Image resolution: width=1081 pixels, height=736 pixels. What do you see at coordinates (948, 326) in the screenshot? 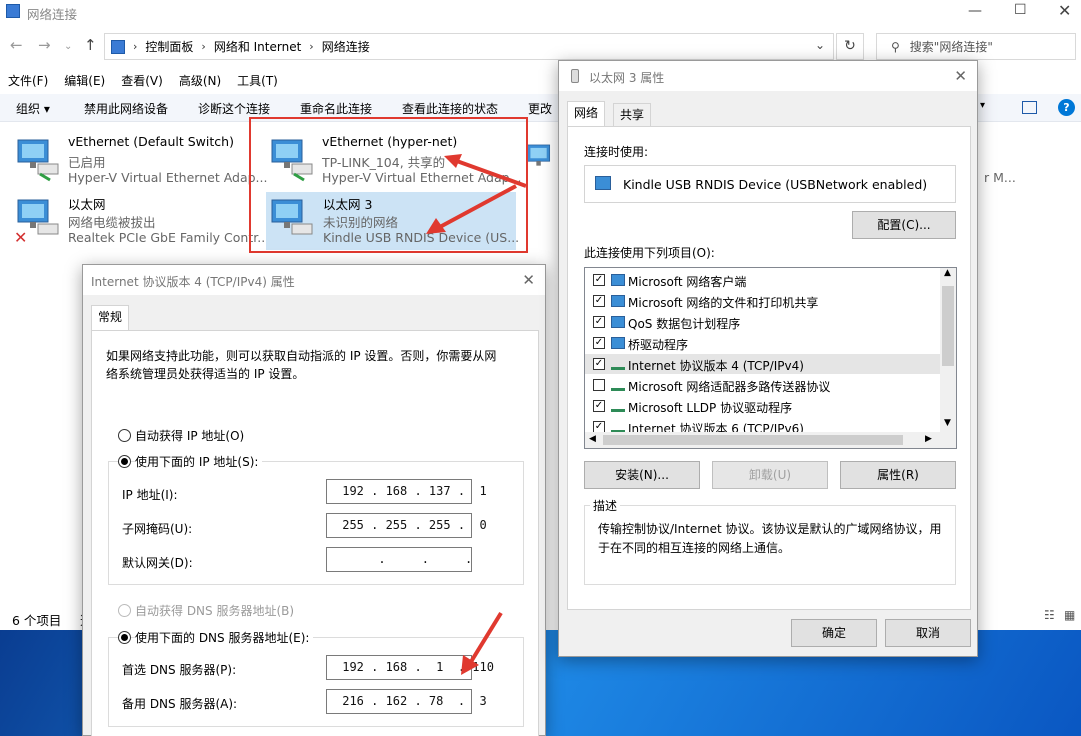
I see `scroll-thumb` at bounding box center [948, 326].